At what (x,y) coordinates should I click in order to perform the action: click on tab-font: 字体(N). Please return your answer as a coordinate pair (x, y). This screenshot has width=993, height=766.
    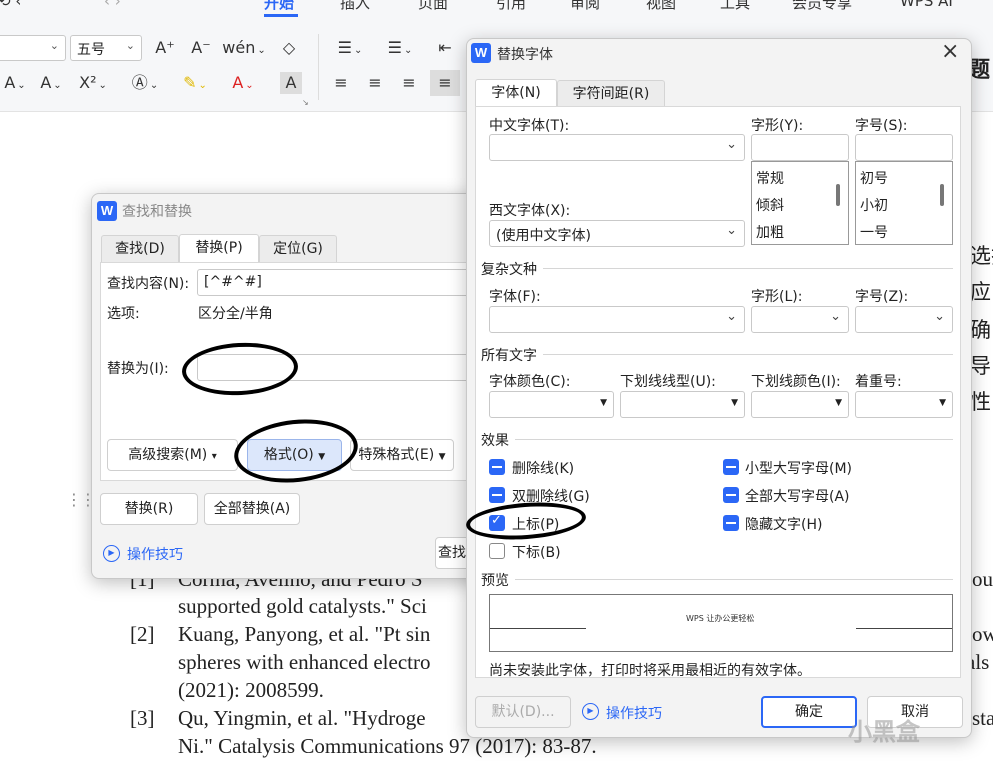
    Looking at the image, I should click on (516, 93).